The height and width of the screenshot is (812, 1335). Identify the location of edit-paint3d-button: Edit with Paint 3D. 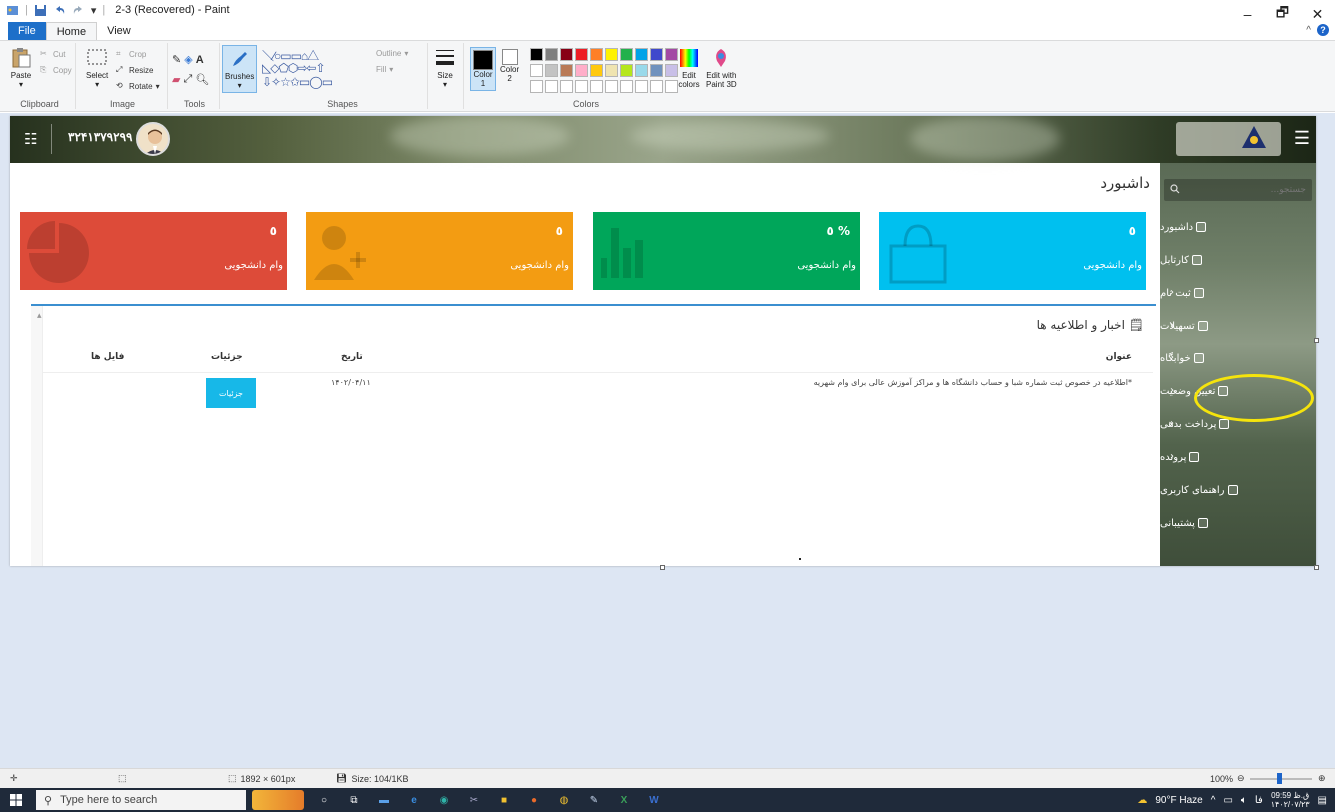
(721, 68).